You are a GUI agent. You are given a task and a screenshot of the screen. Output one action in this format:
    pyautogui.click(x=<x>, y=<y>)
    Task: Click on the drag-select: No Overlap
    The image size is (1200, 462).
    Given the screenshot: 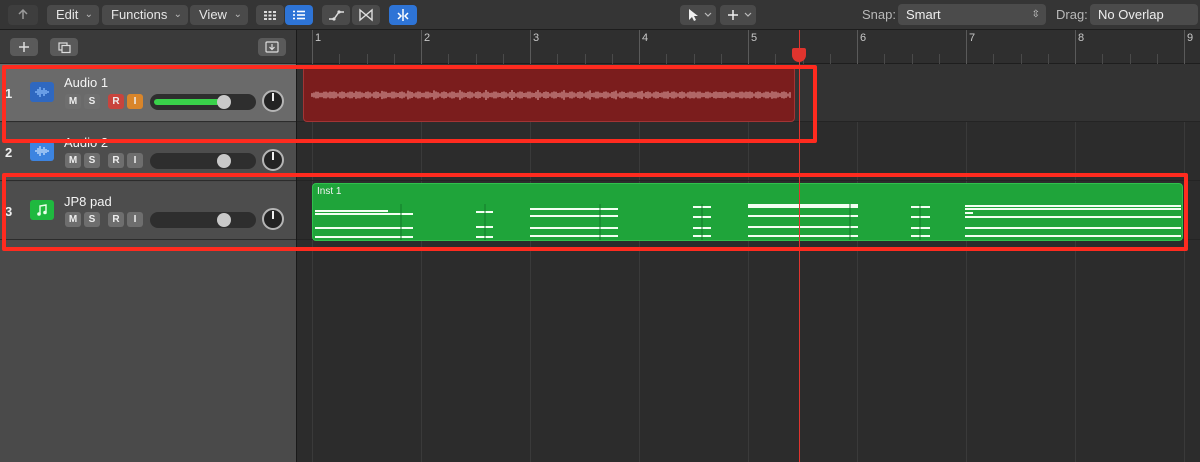 What is the action you would take?
    pyautogui.click(x=1144, y=14)
    